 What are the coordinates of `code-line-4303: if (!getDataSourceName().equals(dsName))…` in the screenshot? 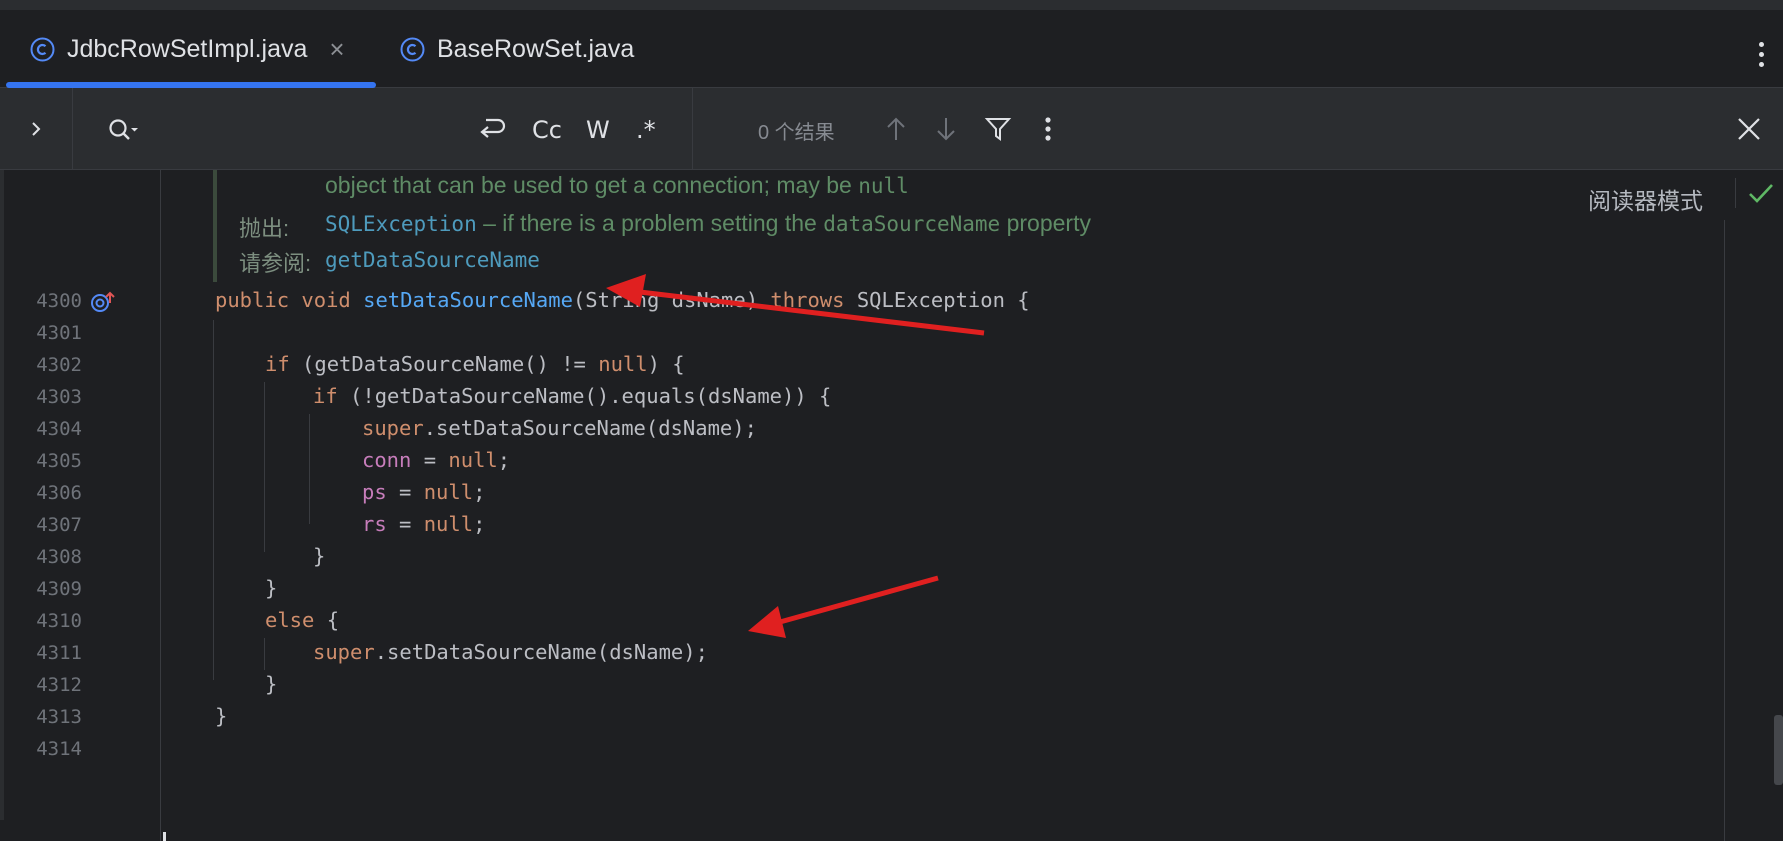 It's located at (572, 396).